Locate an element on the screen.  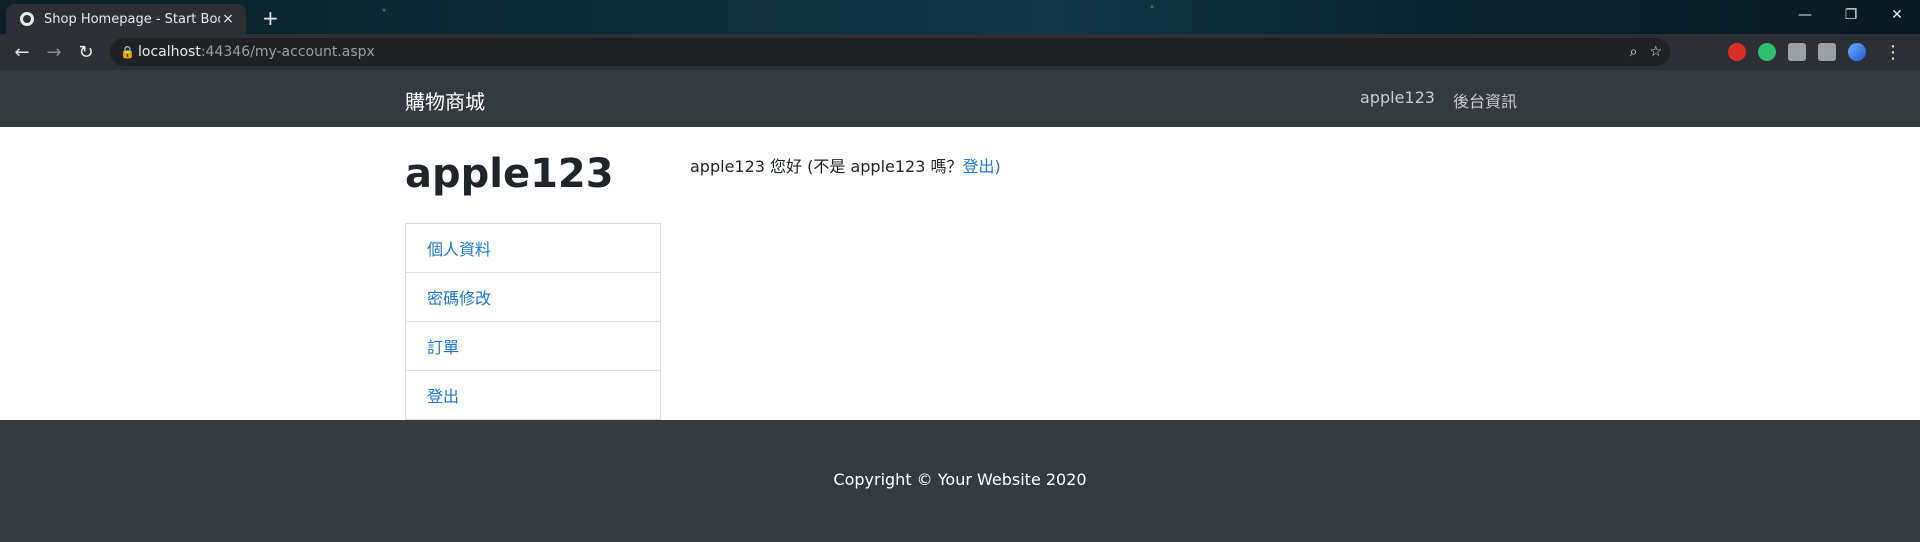
brand: 購物商城 is located at coordinates (445, 100).